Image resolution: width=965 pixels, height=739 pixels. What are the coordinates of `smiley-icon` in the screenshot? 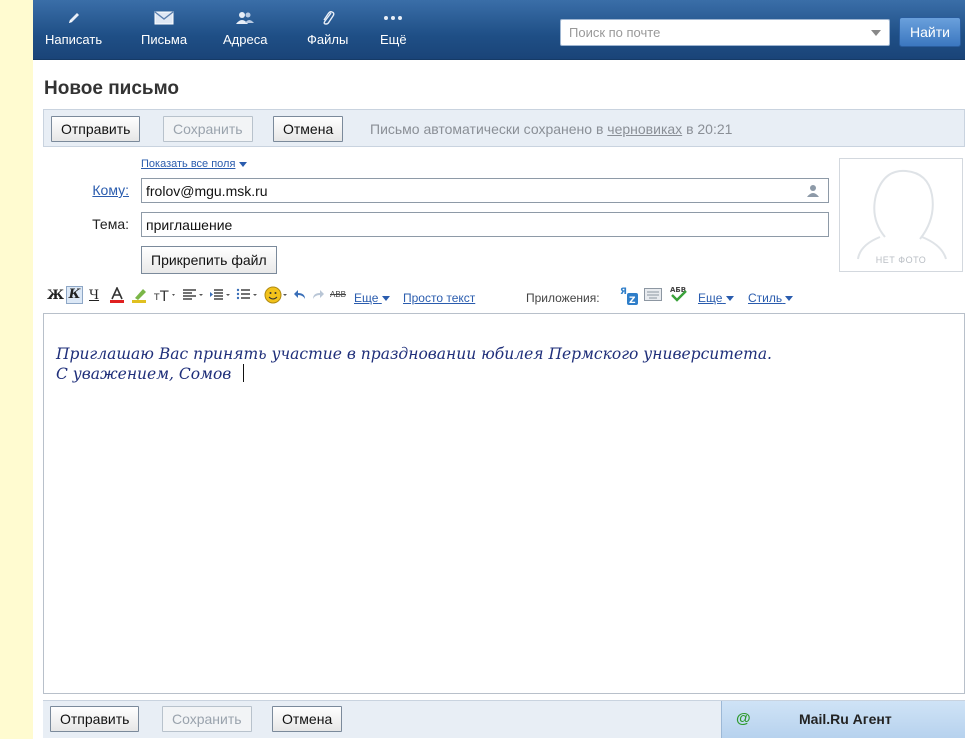 It's located at (277, 296).